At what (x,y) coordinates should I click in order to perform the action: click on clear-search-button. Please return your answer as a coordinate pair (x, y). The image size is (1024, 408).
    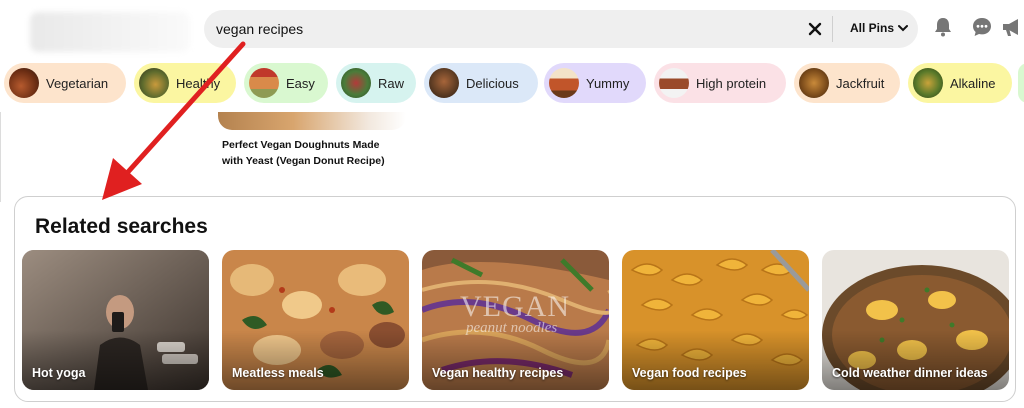
    Looking at the image, I should click on (815, 29).